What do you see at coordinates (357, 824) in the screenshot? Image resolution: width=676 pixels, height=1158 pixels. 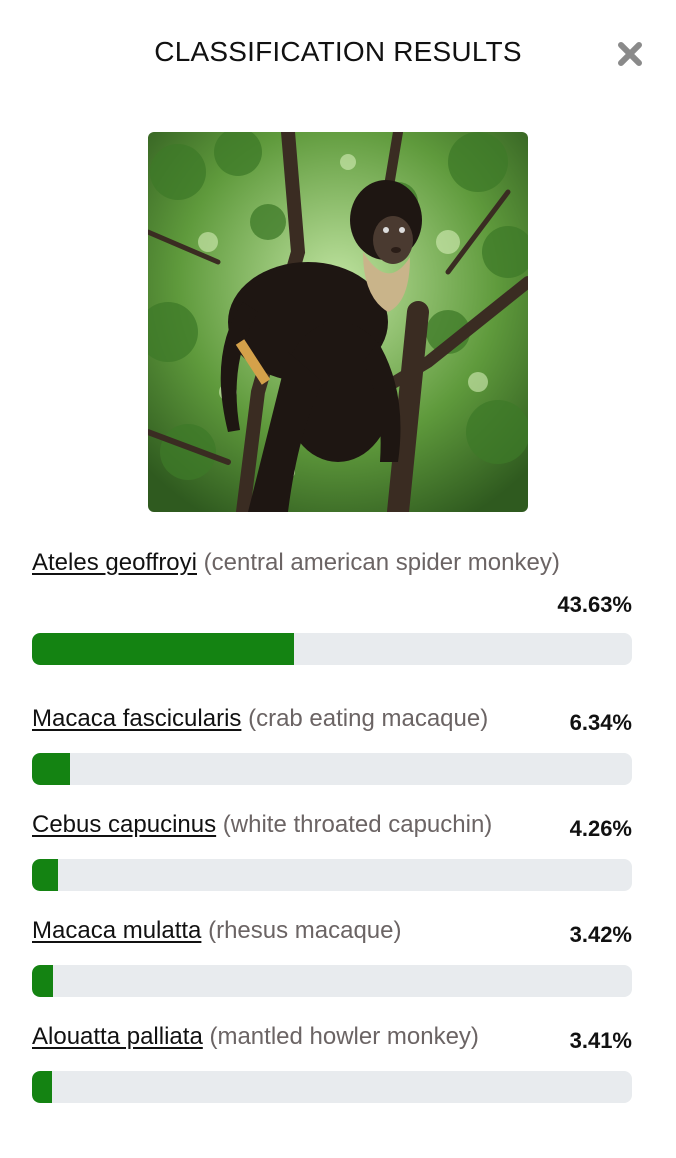 I see `common-name: (white throated capuchin)` at bounding box center [357, 824].